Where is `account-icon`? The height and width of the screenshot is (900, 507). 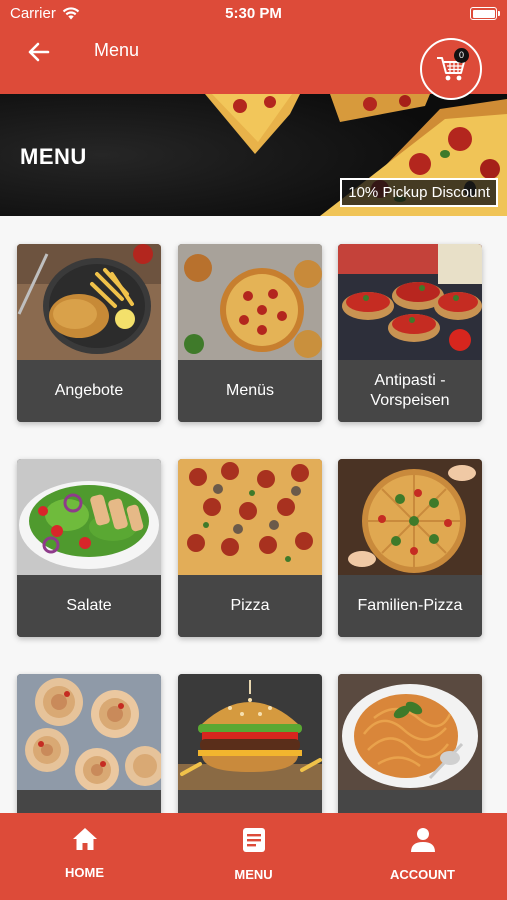 account-icon is located at coordinates (422, 840).